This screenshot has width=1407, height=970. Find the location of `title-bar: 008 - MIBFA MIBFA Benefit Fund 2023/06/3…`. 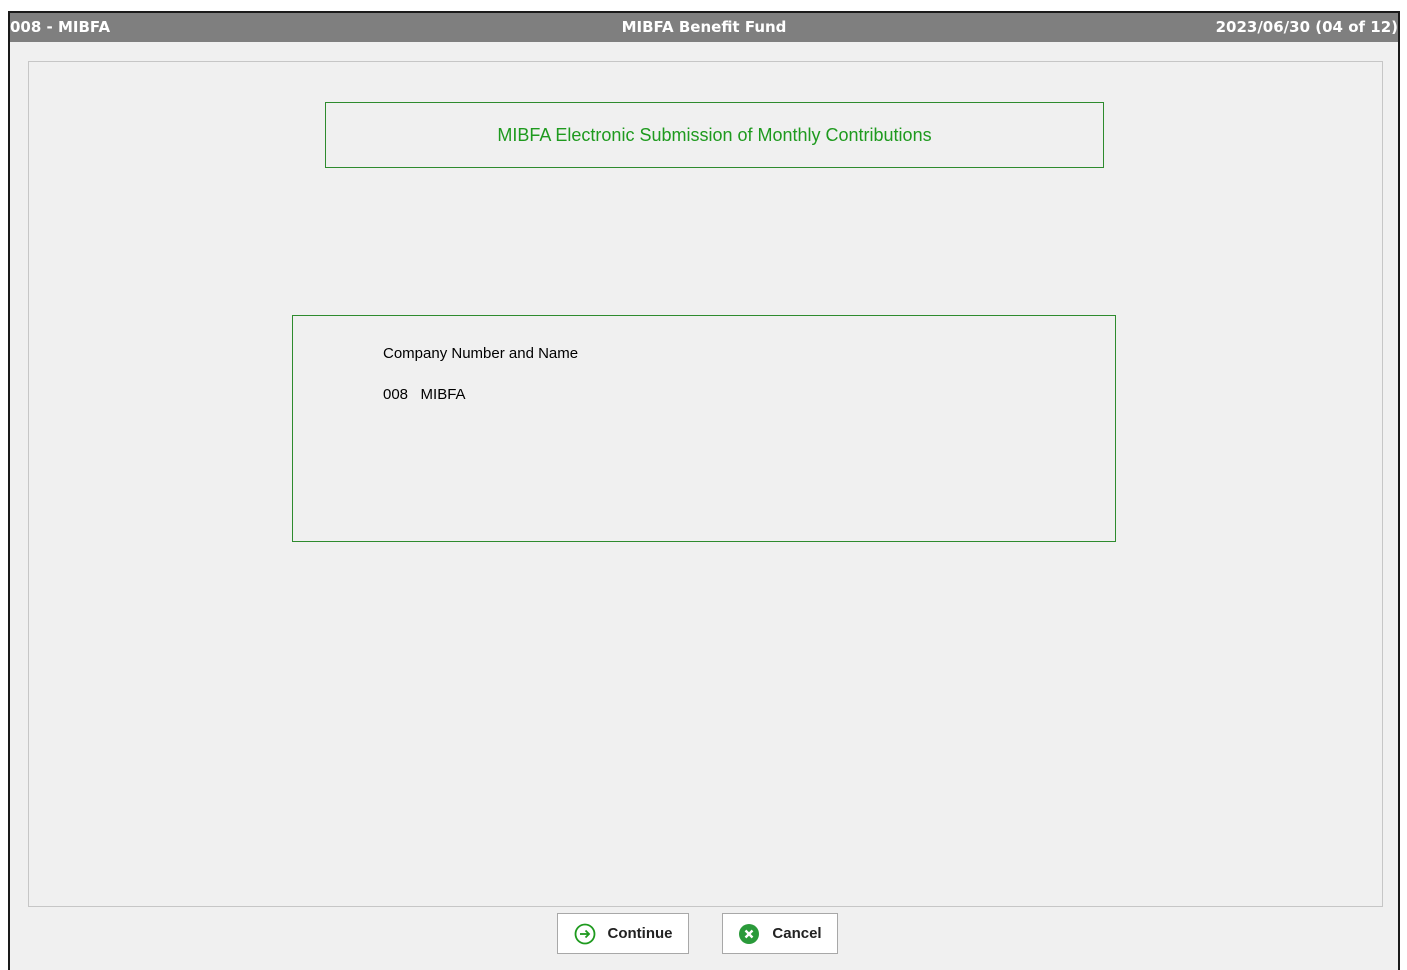

title-bar: 008 - MIBFA MIBFA Benefit Fund 2023/06/3… is located at coordinates (704, 27).